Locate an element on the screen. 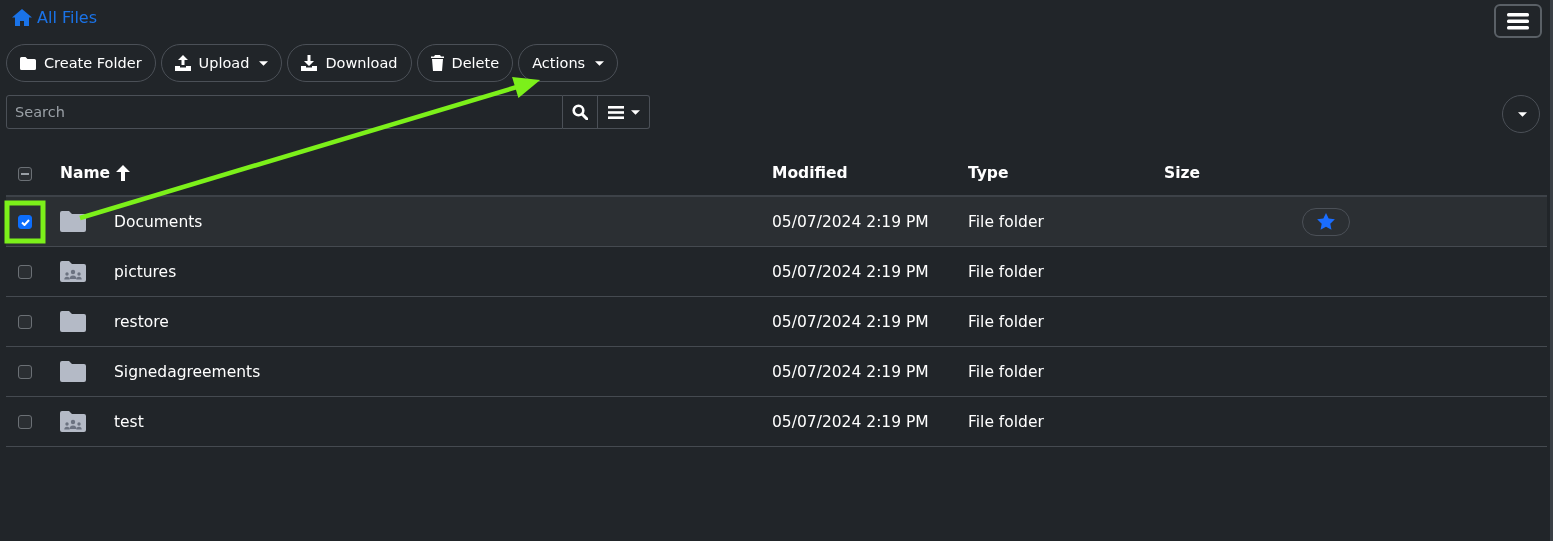  highlight-box is located at coordinates (25, 222).